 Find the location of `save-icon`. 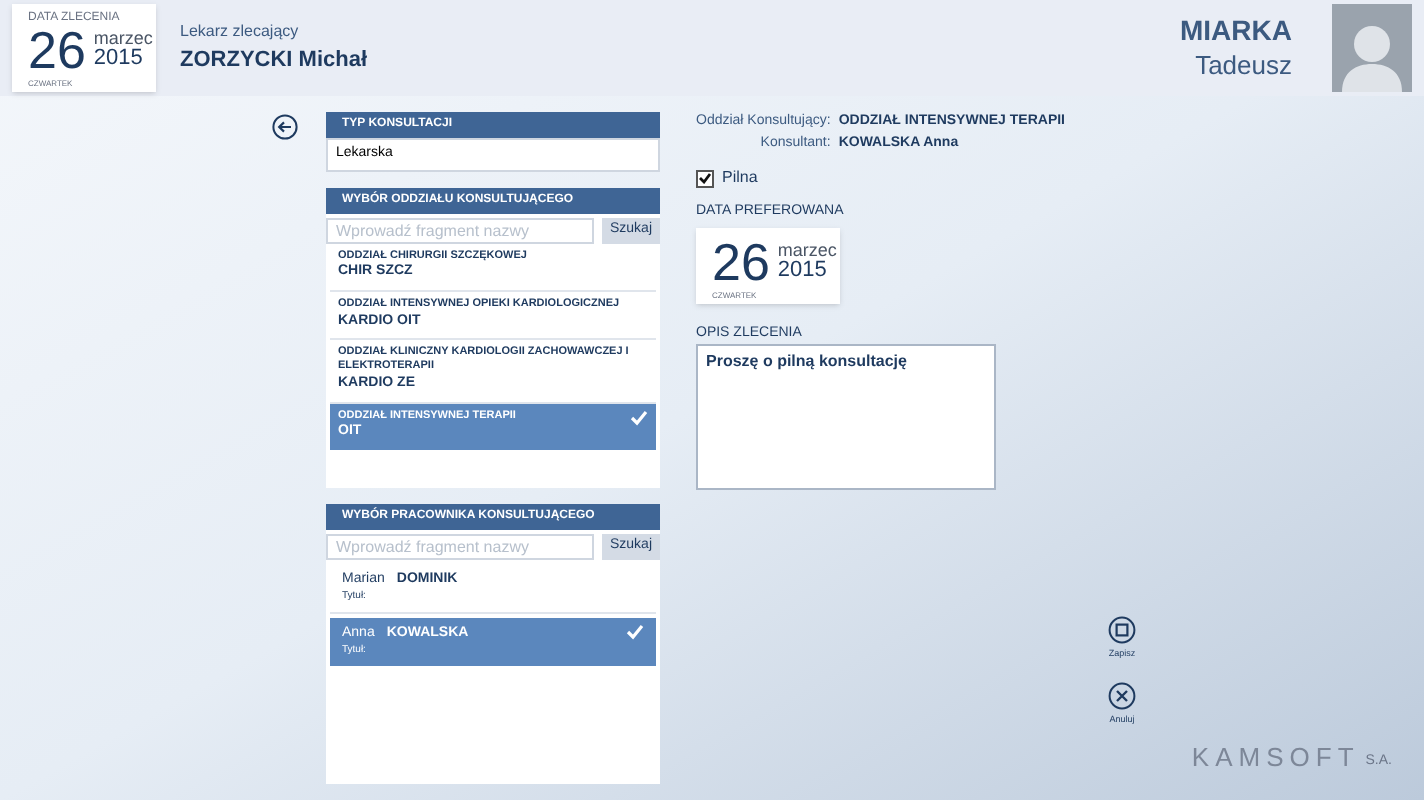

save-icon is located at coordinates (1122, 630).